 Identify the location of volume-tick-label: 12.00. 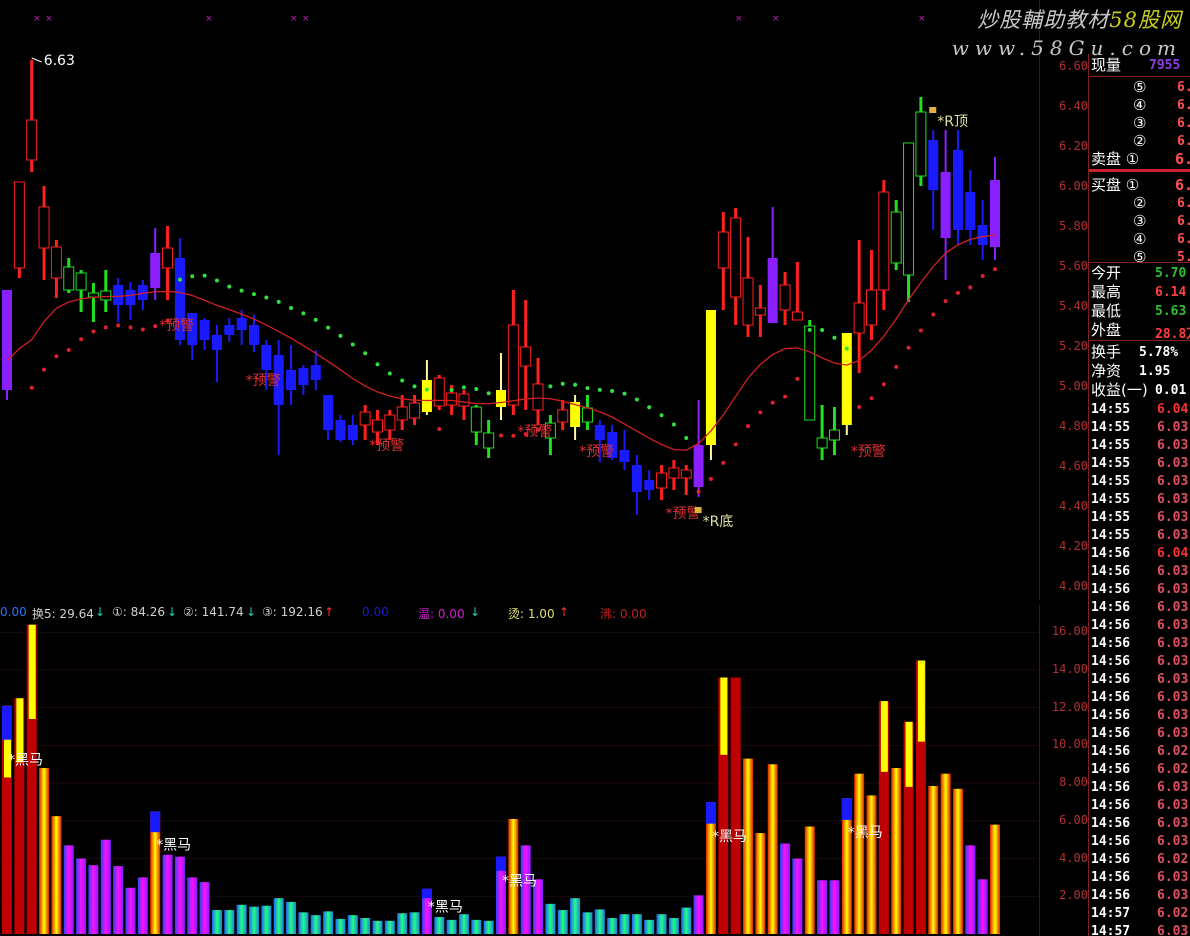
(1069, 706).